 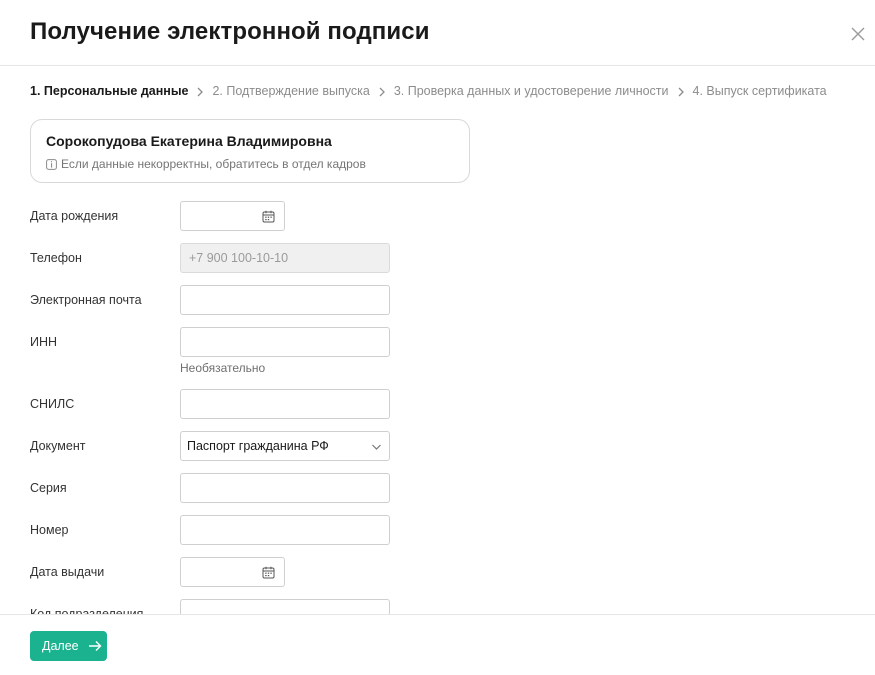 I want to click on arrow-right-icon, so click(x=95, y=646).